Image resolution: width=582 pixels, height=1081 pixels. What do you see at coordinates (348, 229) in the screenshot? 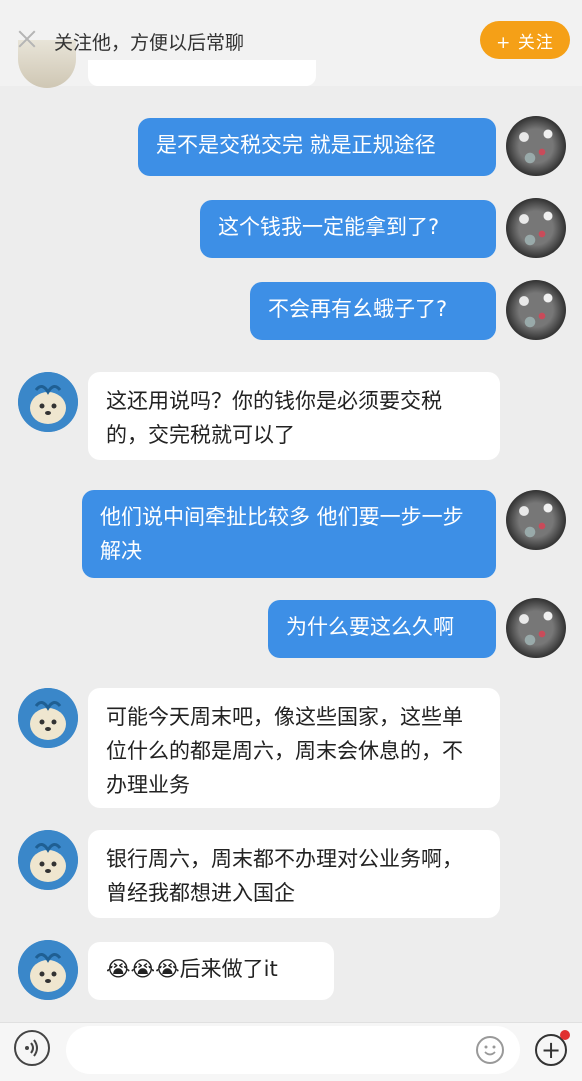
I see `message-bubble: 这个钱我一定能拿到了?` at bounding box center [348, 229].